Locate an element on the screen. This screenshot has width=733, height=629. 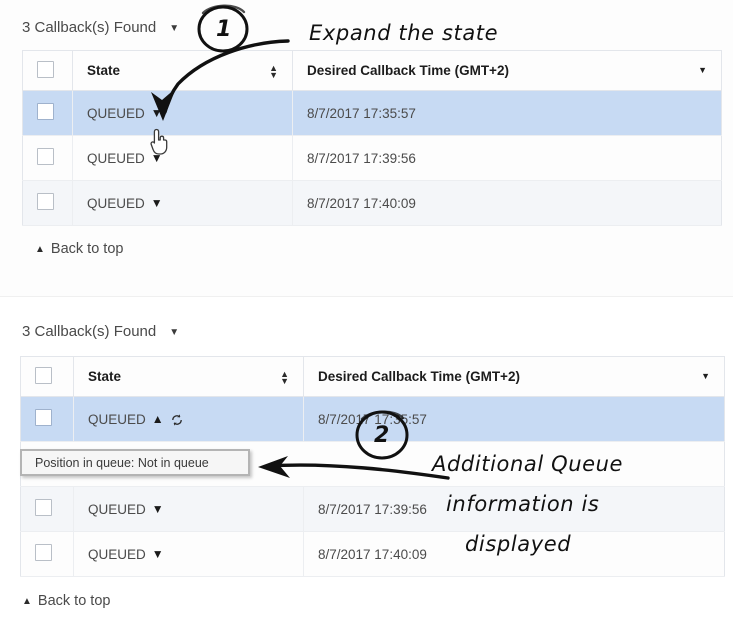
refresh-icon is located at coordinates (177, 420).